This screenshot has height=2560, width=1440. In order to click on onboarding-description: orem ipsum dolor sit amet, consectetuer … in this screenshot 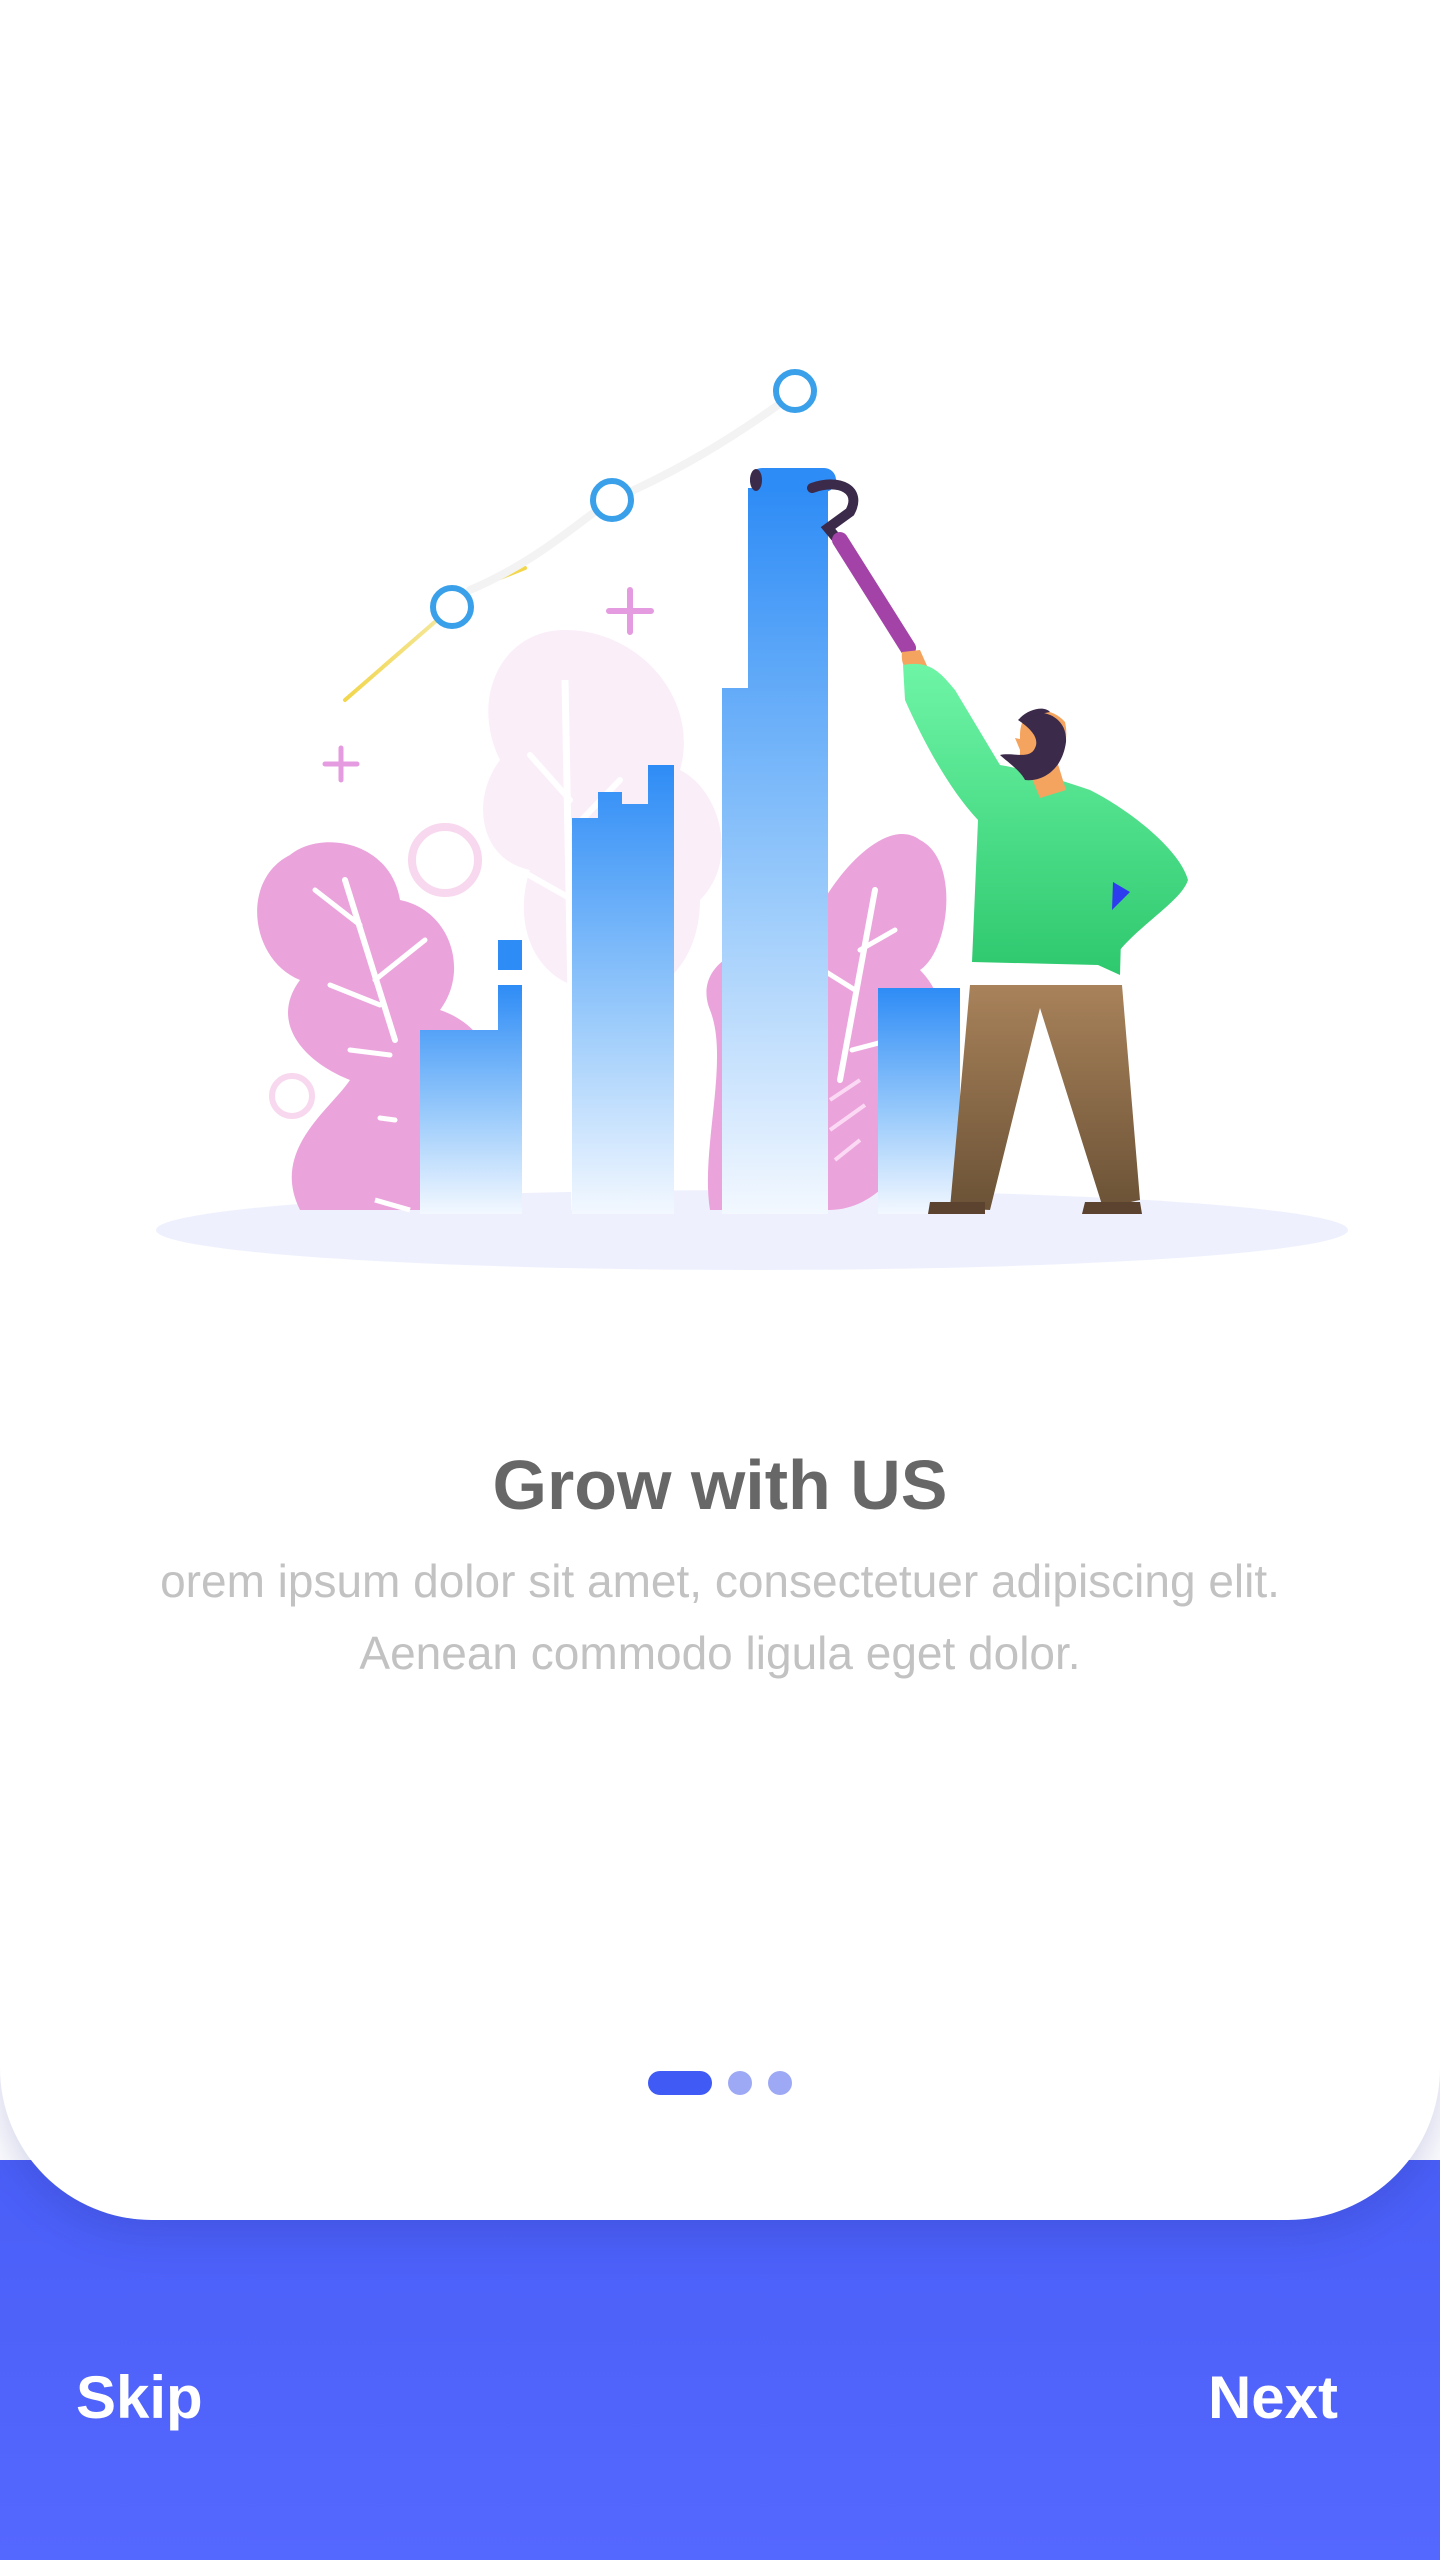, I will do `click(720, 1617)`.